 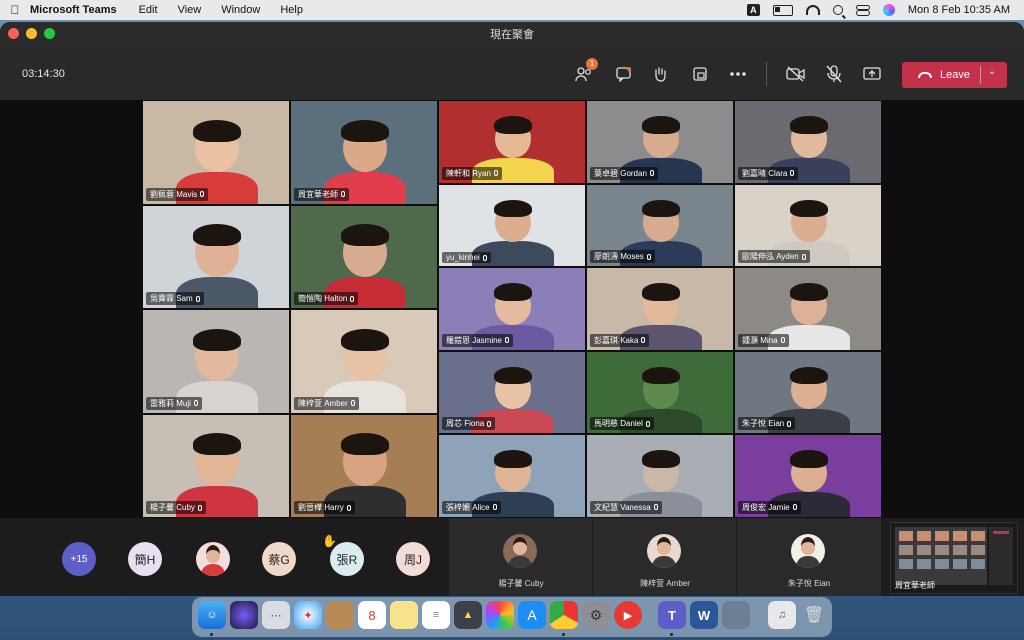 I want to click on video-tile: 劉晉樺 Harry, so click(x=364, y=465).